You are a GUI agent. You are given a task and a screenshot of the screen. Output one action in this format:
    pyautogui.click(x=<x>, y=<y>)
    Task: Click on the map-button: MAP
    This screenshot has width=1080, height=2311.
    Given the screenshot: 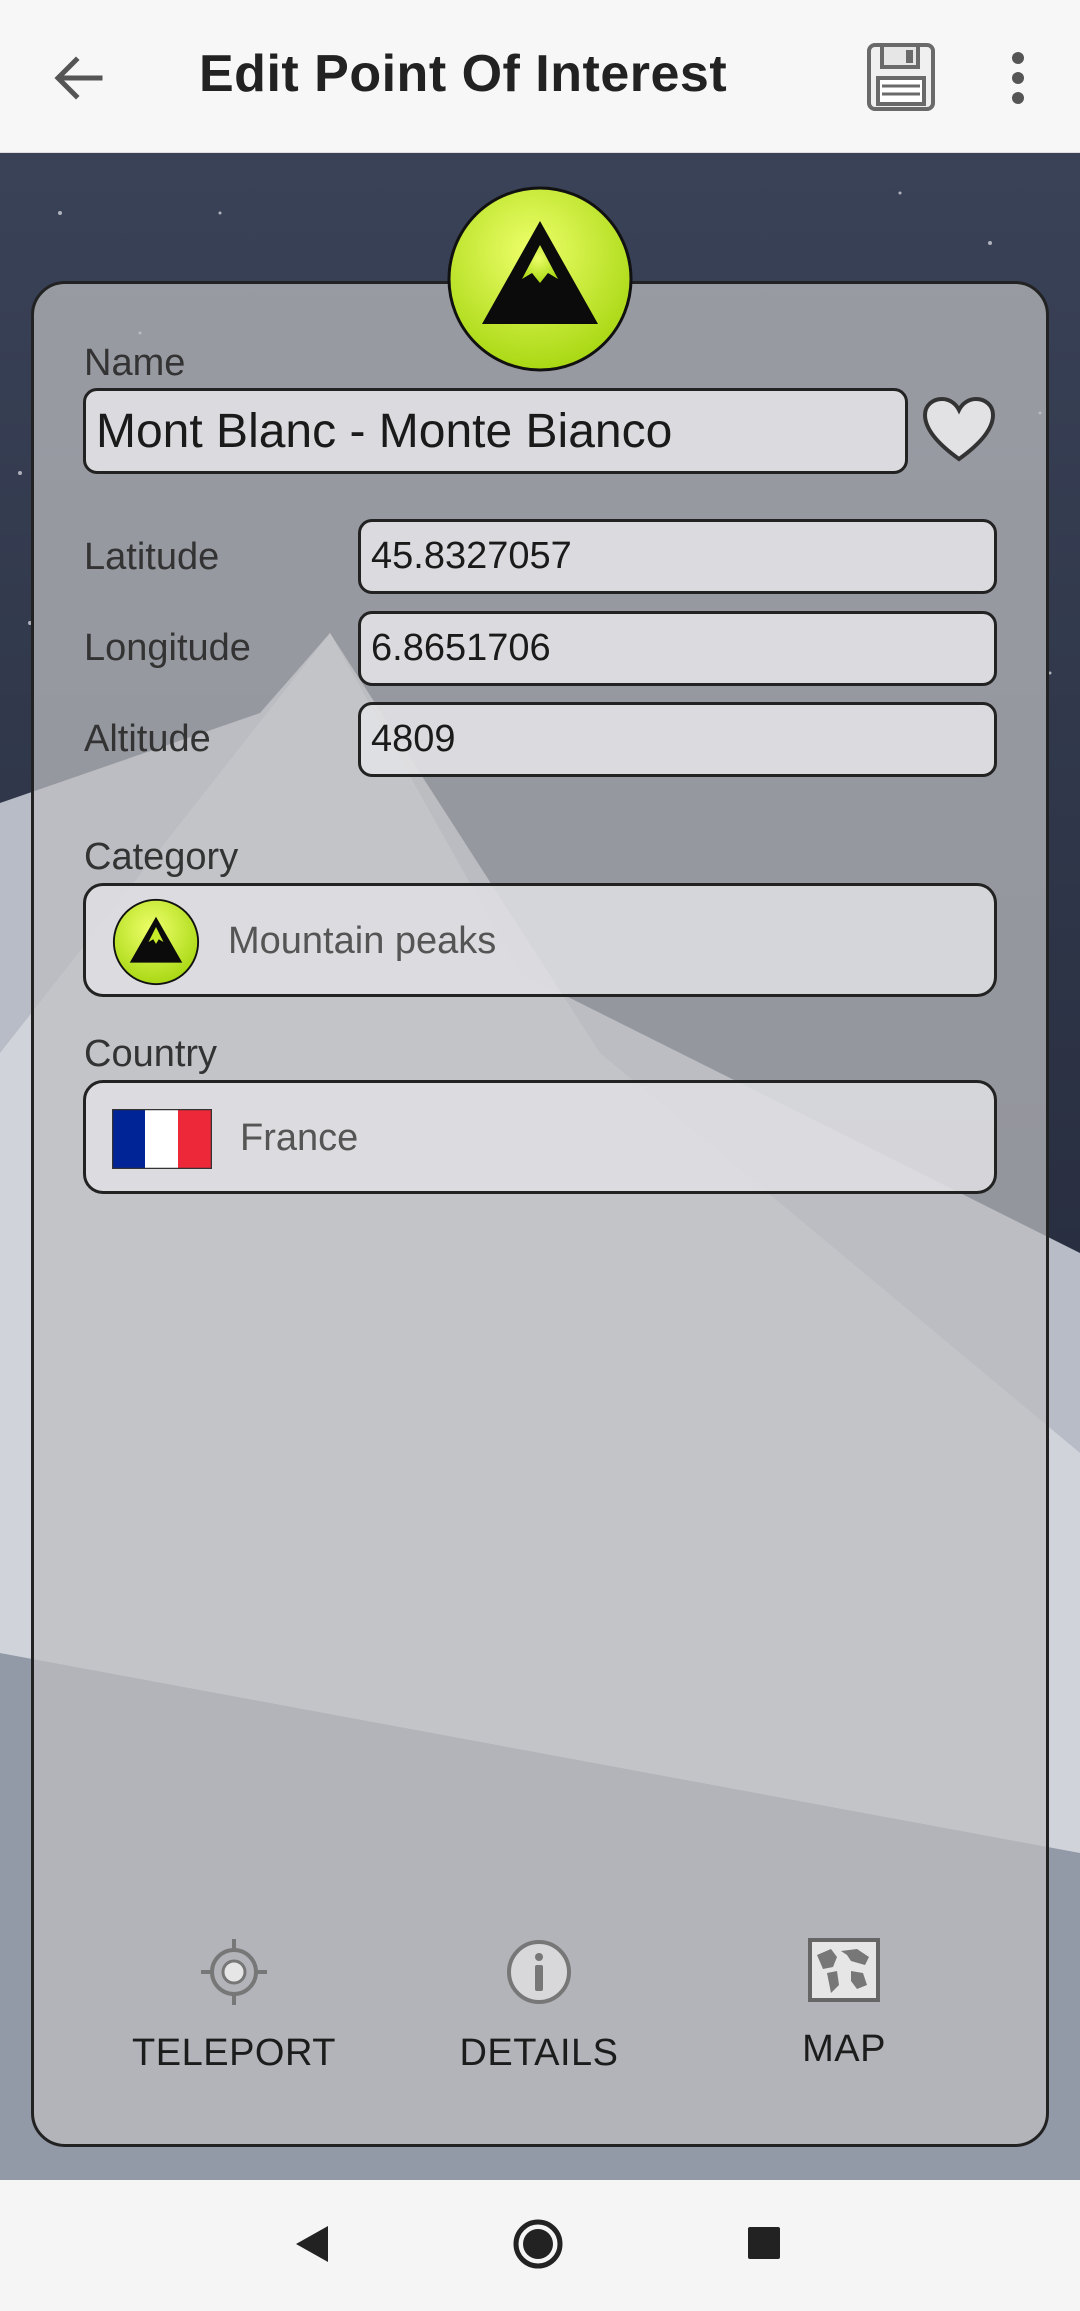 What is the action you would take?
    pyautogui.click(x=844, y=2004)
    